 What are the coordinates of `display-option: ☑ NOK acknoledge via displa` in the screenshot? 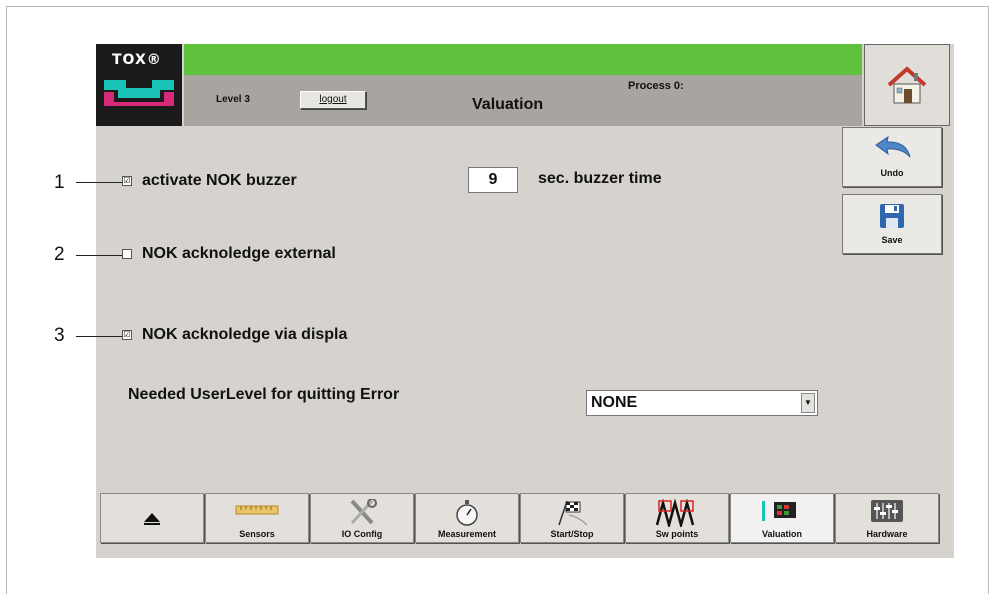 It's located at (234, 335).